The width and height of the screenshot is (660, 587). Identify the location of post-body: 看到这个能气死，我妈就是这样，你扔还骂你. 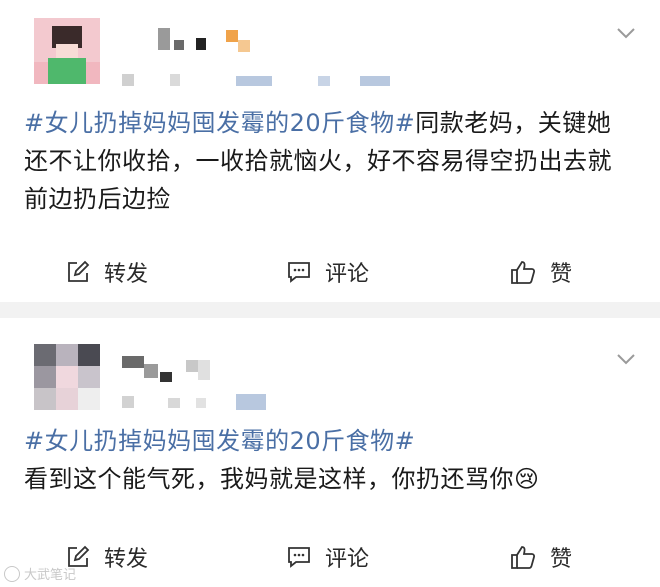
(269, 479).